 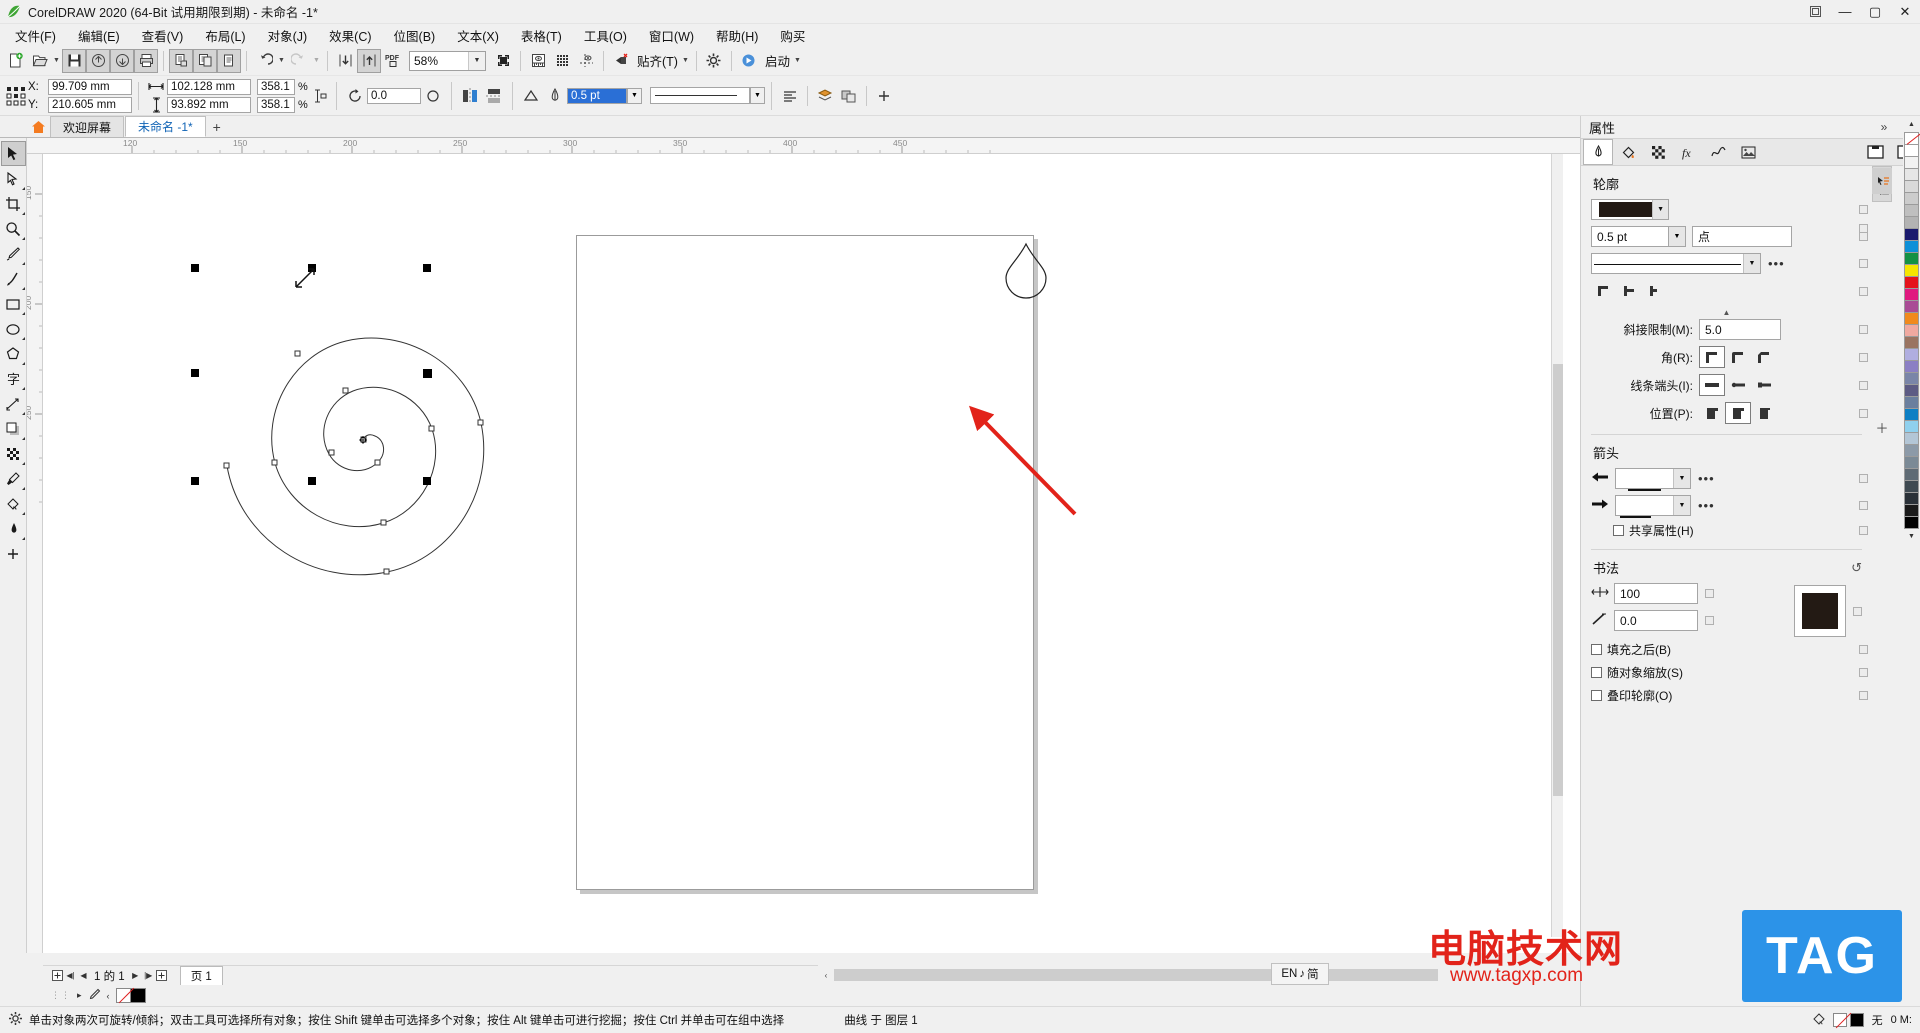 What do you see at coordinates (1740, 329) in the screenshot?
I see `miter-limit-input: 5.0` at bounding box center [1740, 329].